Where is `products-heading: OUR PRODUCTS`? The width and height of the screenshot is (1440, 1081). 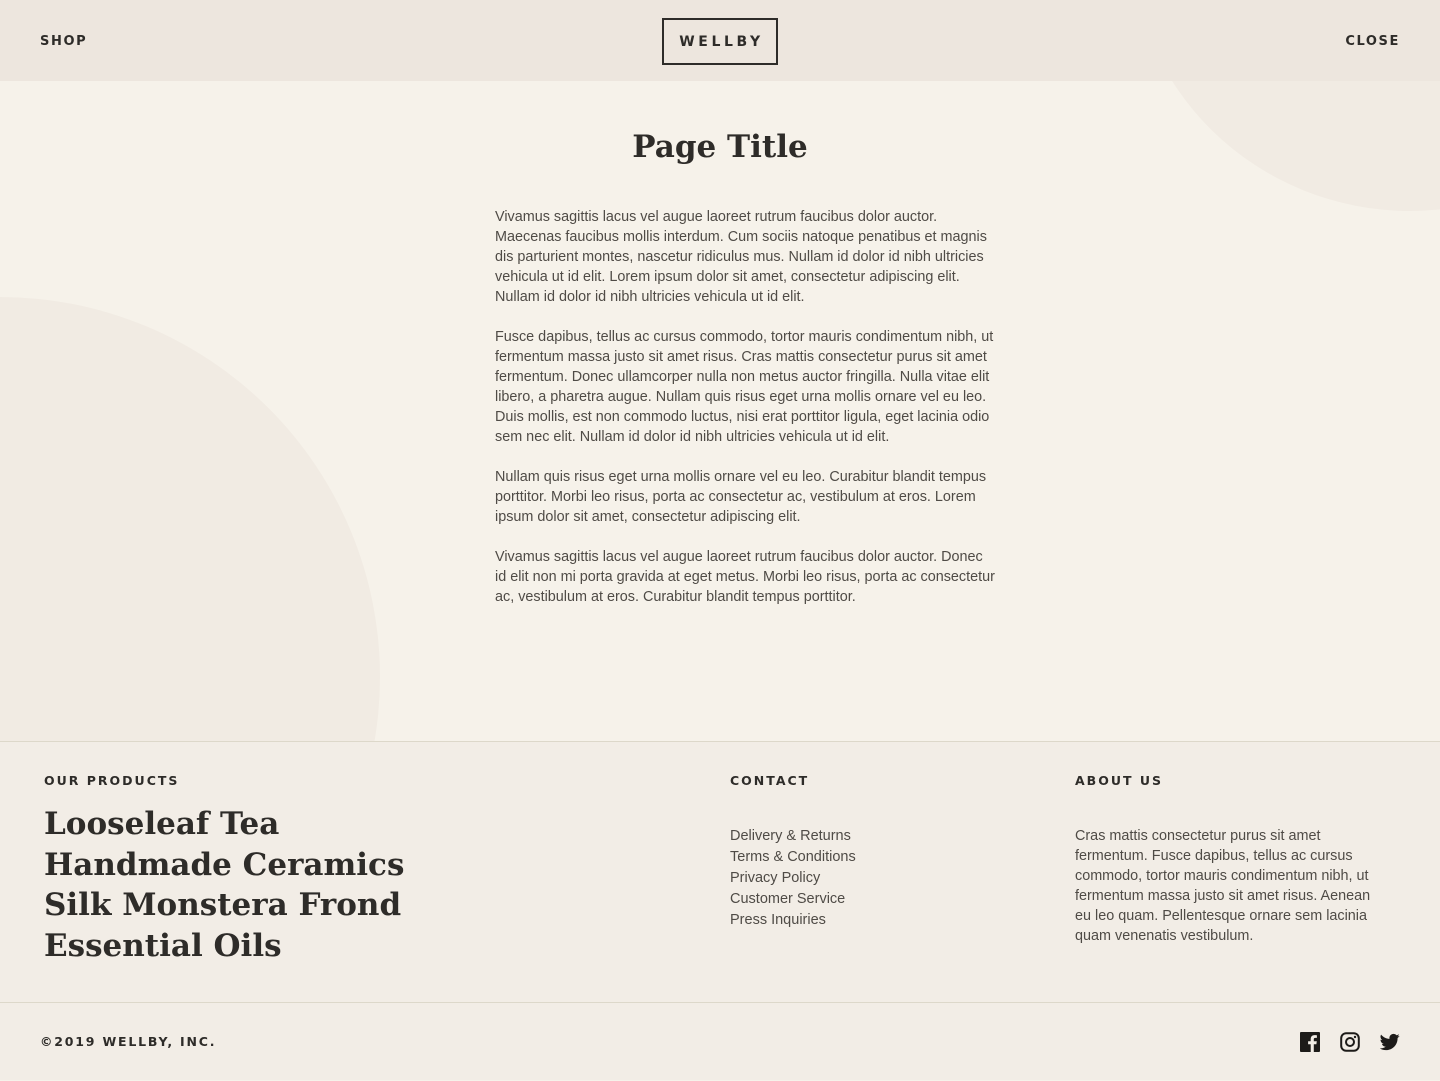
products-heading: OUR PRODUCTS is located at coordinates (112, 780).